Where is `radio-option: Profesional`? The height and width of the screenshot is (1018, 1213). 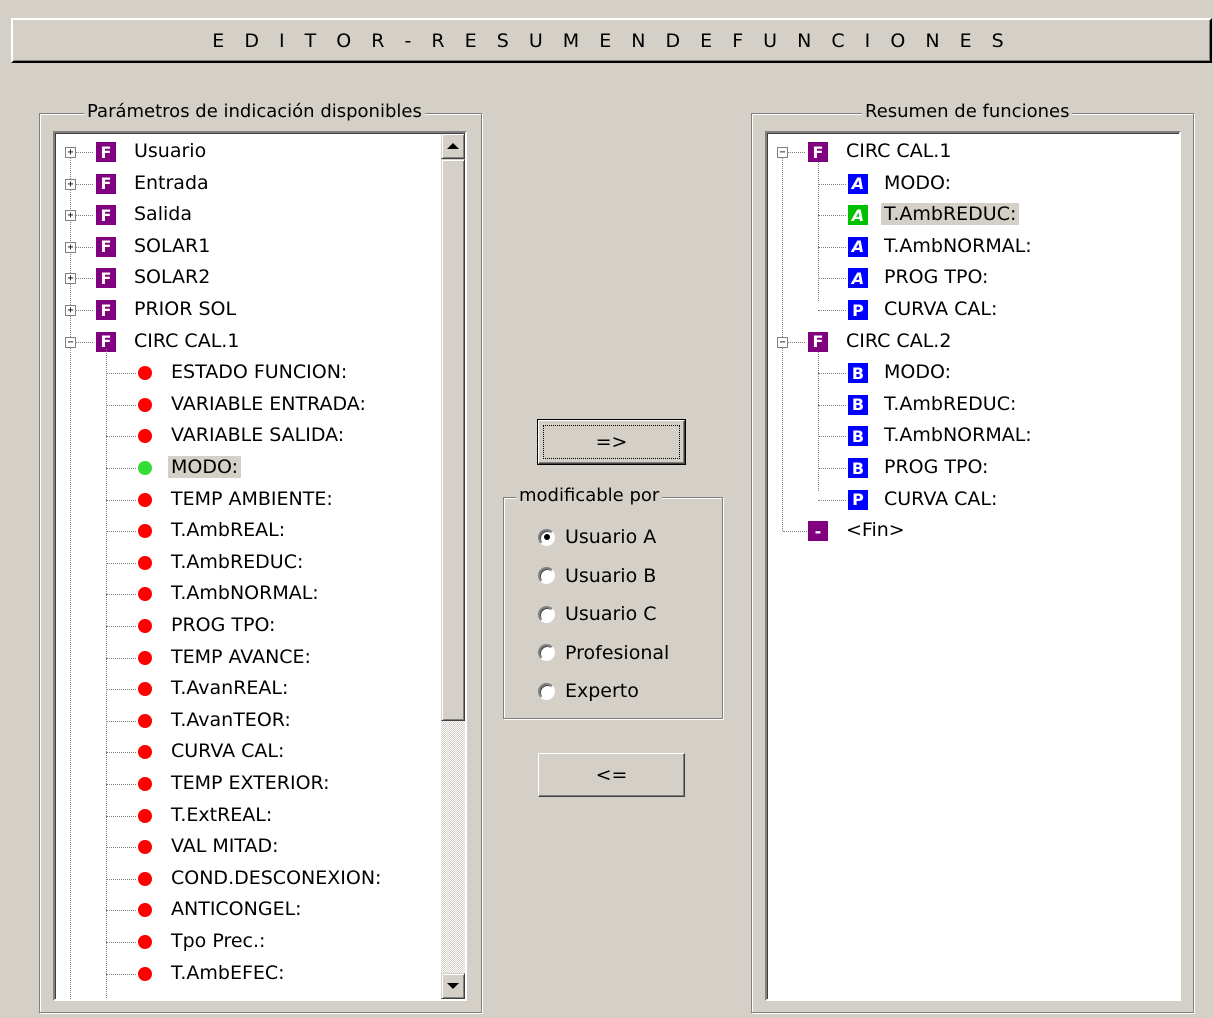 radio-option: Profesional is located at coordinates (603, 653).